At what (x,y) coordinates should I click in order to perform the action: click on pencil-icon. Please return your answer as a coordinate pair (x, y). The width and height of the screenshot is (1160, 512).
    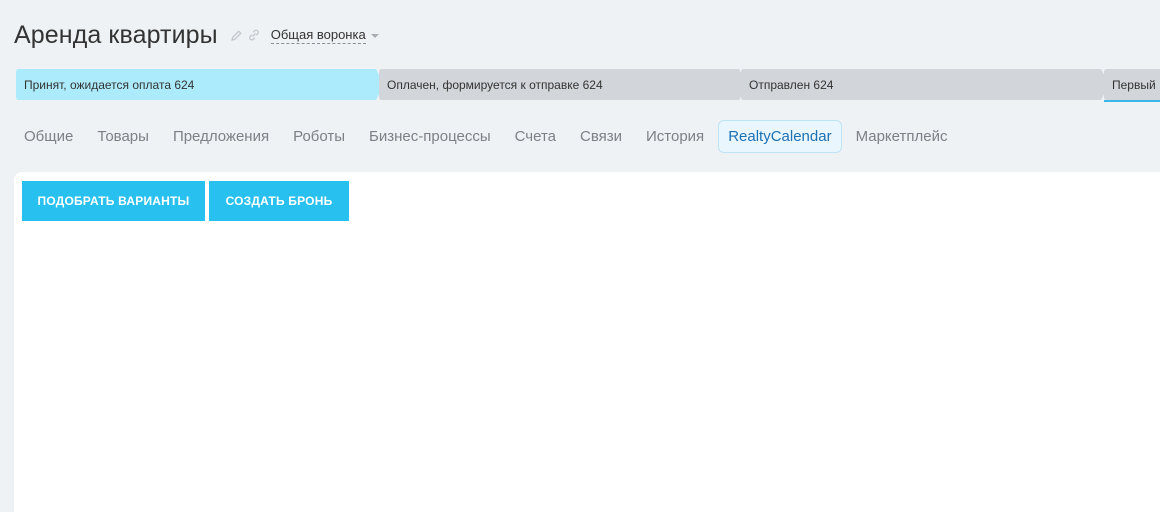
    Looking at the image, I should click on (236, 35).